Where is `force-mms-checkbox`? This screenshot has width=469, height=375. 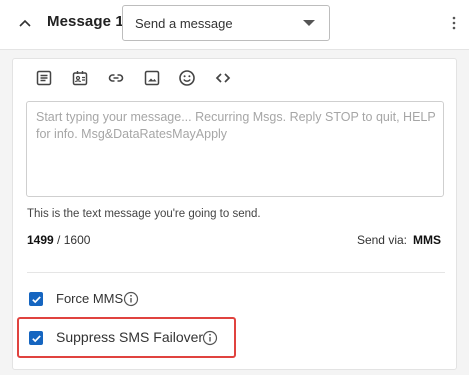
force-mms-checkbox is located at coordinates (36, 299).